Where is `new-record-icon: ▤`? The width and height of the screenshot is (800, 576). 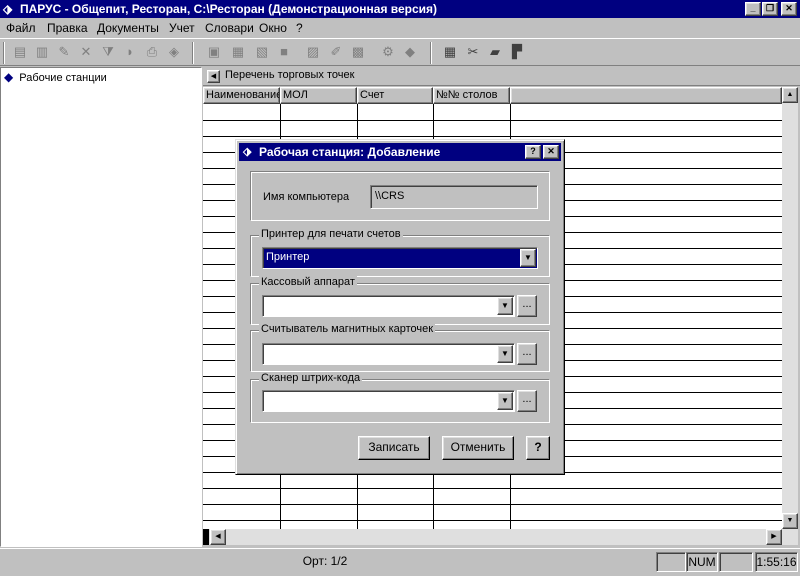 new-record-icon: ▤ is located at coordinates (20, 52).